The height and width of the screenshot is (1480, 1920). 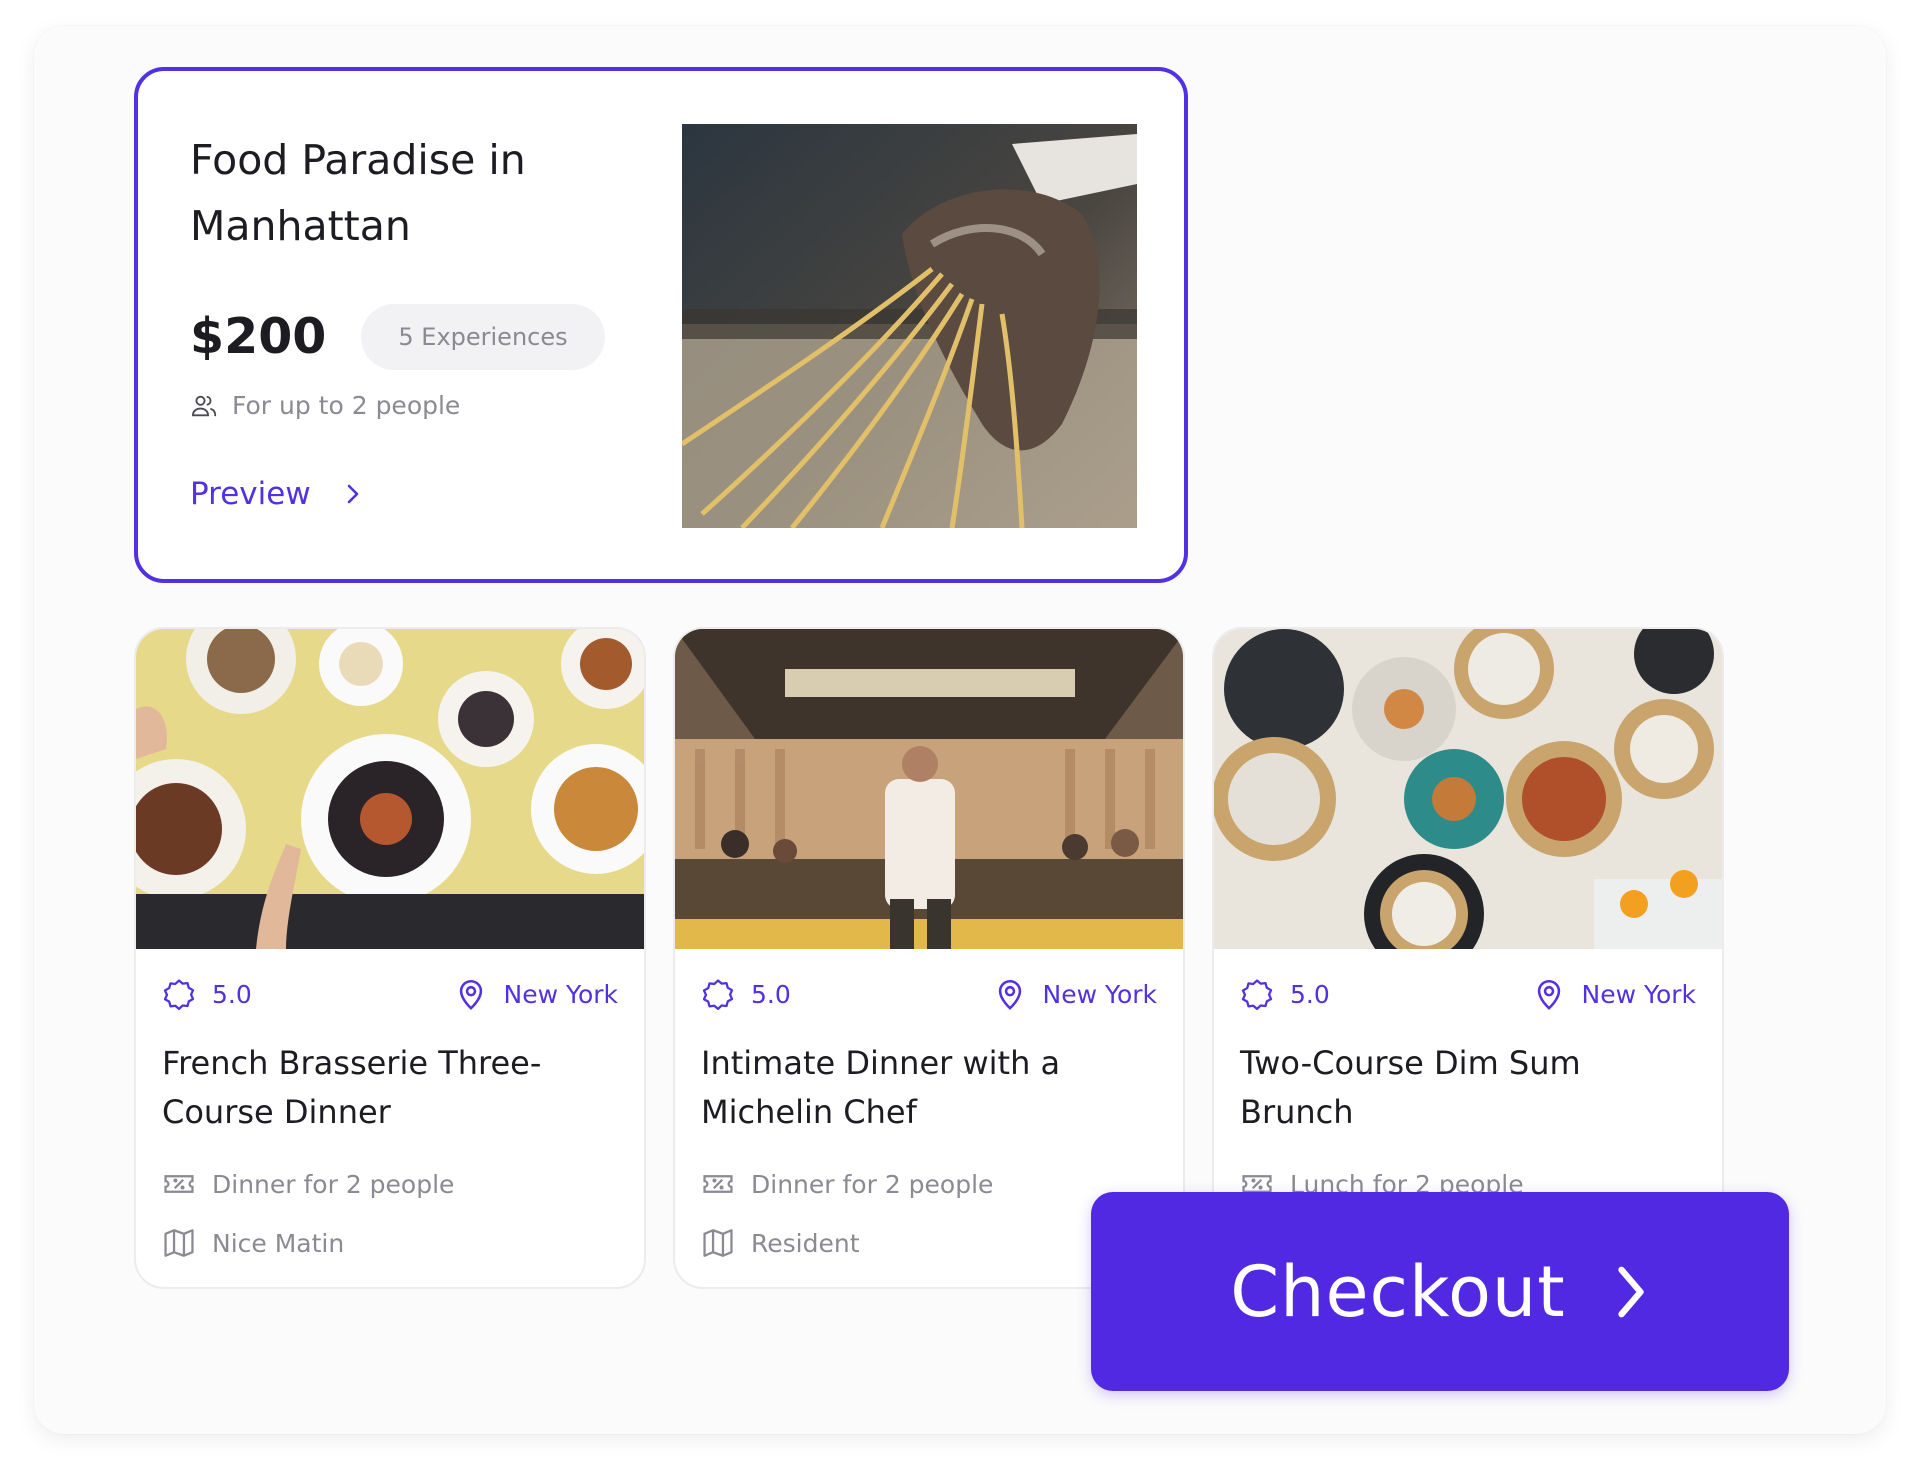 I want to click on card-title: Two-Course Dim Sum Brunch, so click(x=1410, y=1087).